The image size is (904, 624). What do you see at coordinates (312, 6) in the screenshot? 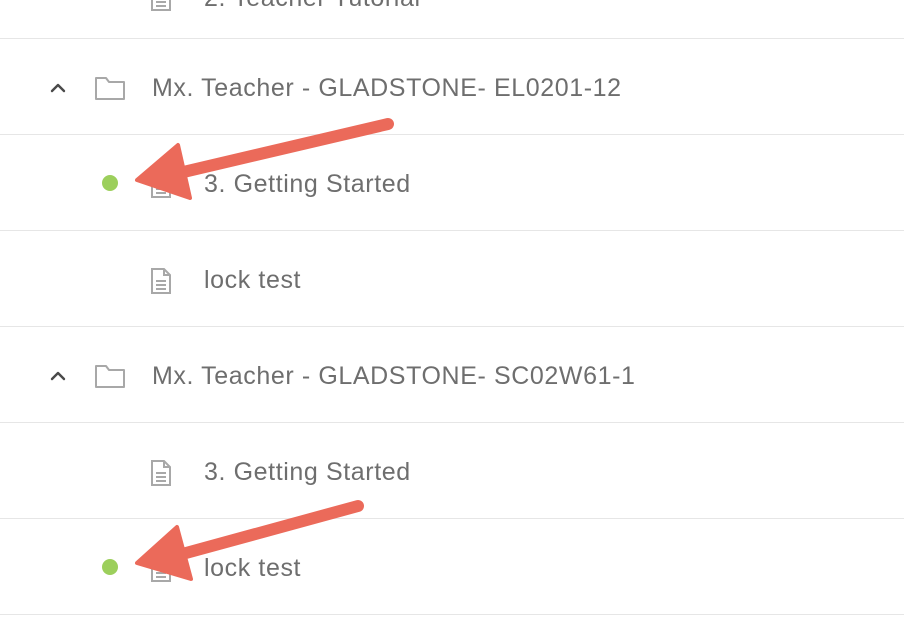
I see `item-title: 2. Teacher Tutorial` at bounding box center [312, 6].